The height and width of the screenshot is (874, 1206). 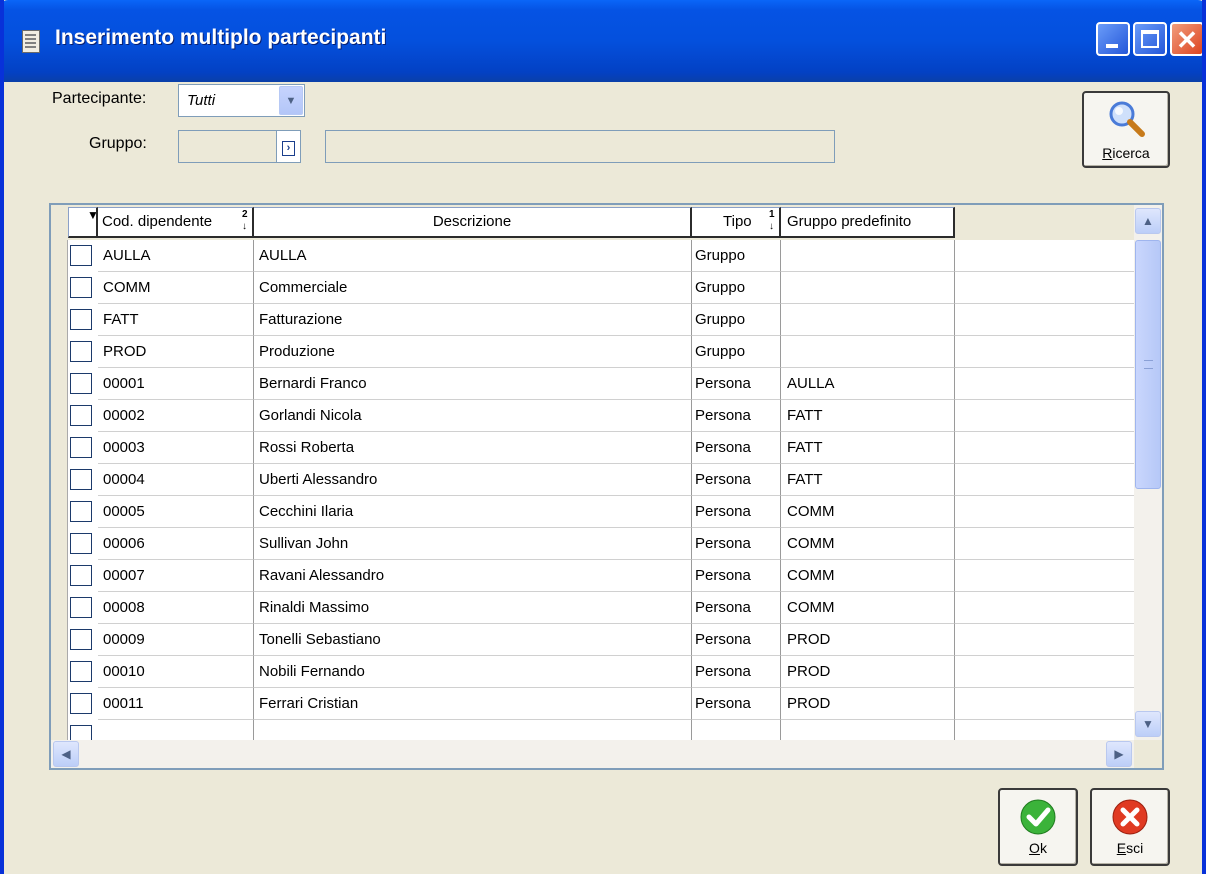 What do you see at coordinates (291, 100) in the screenshot?
I see `chevron-down-icon: ▼` at bounding box center [291, 100].